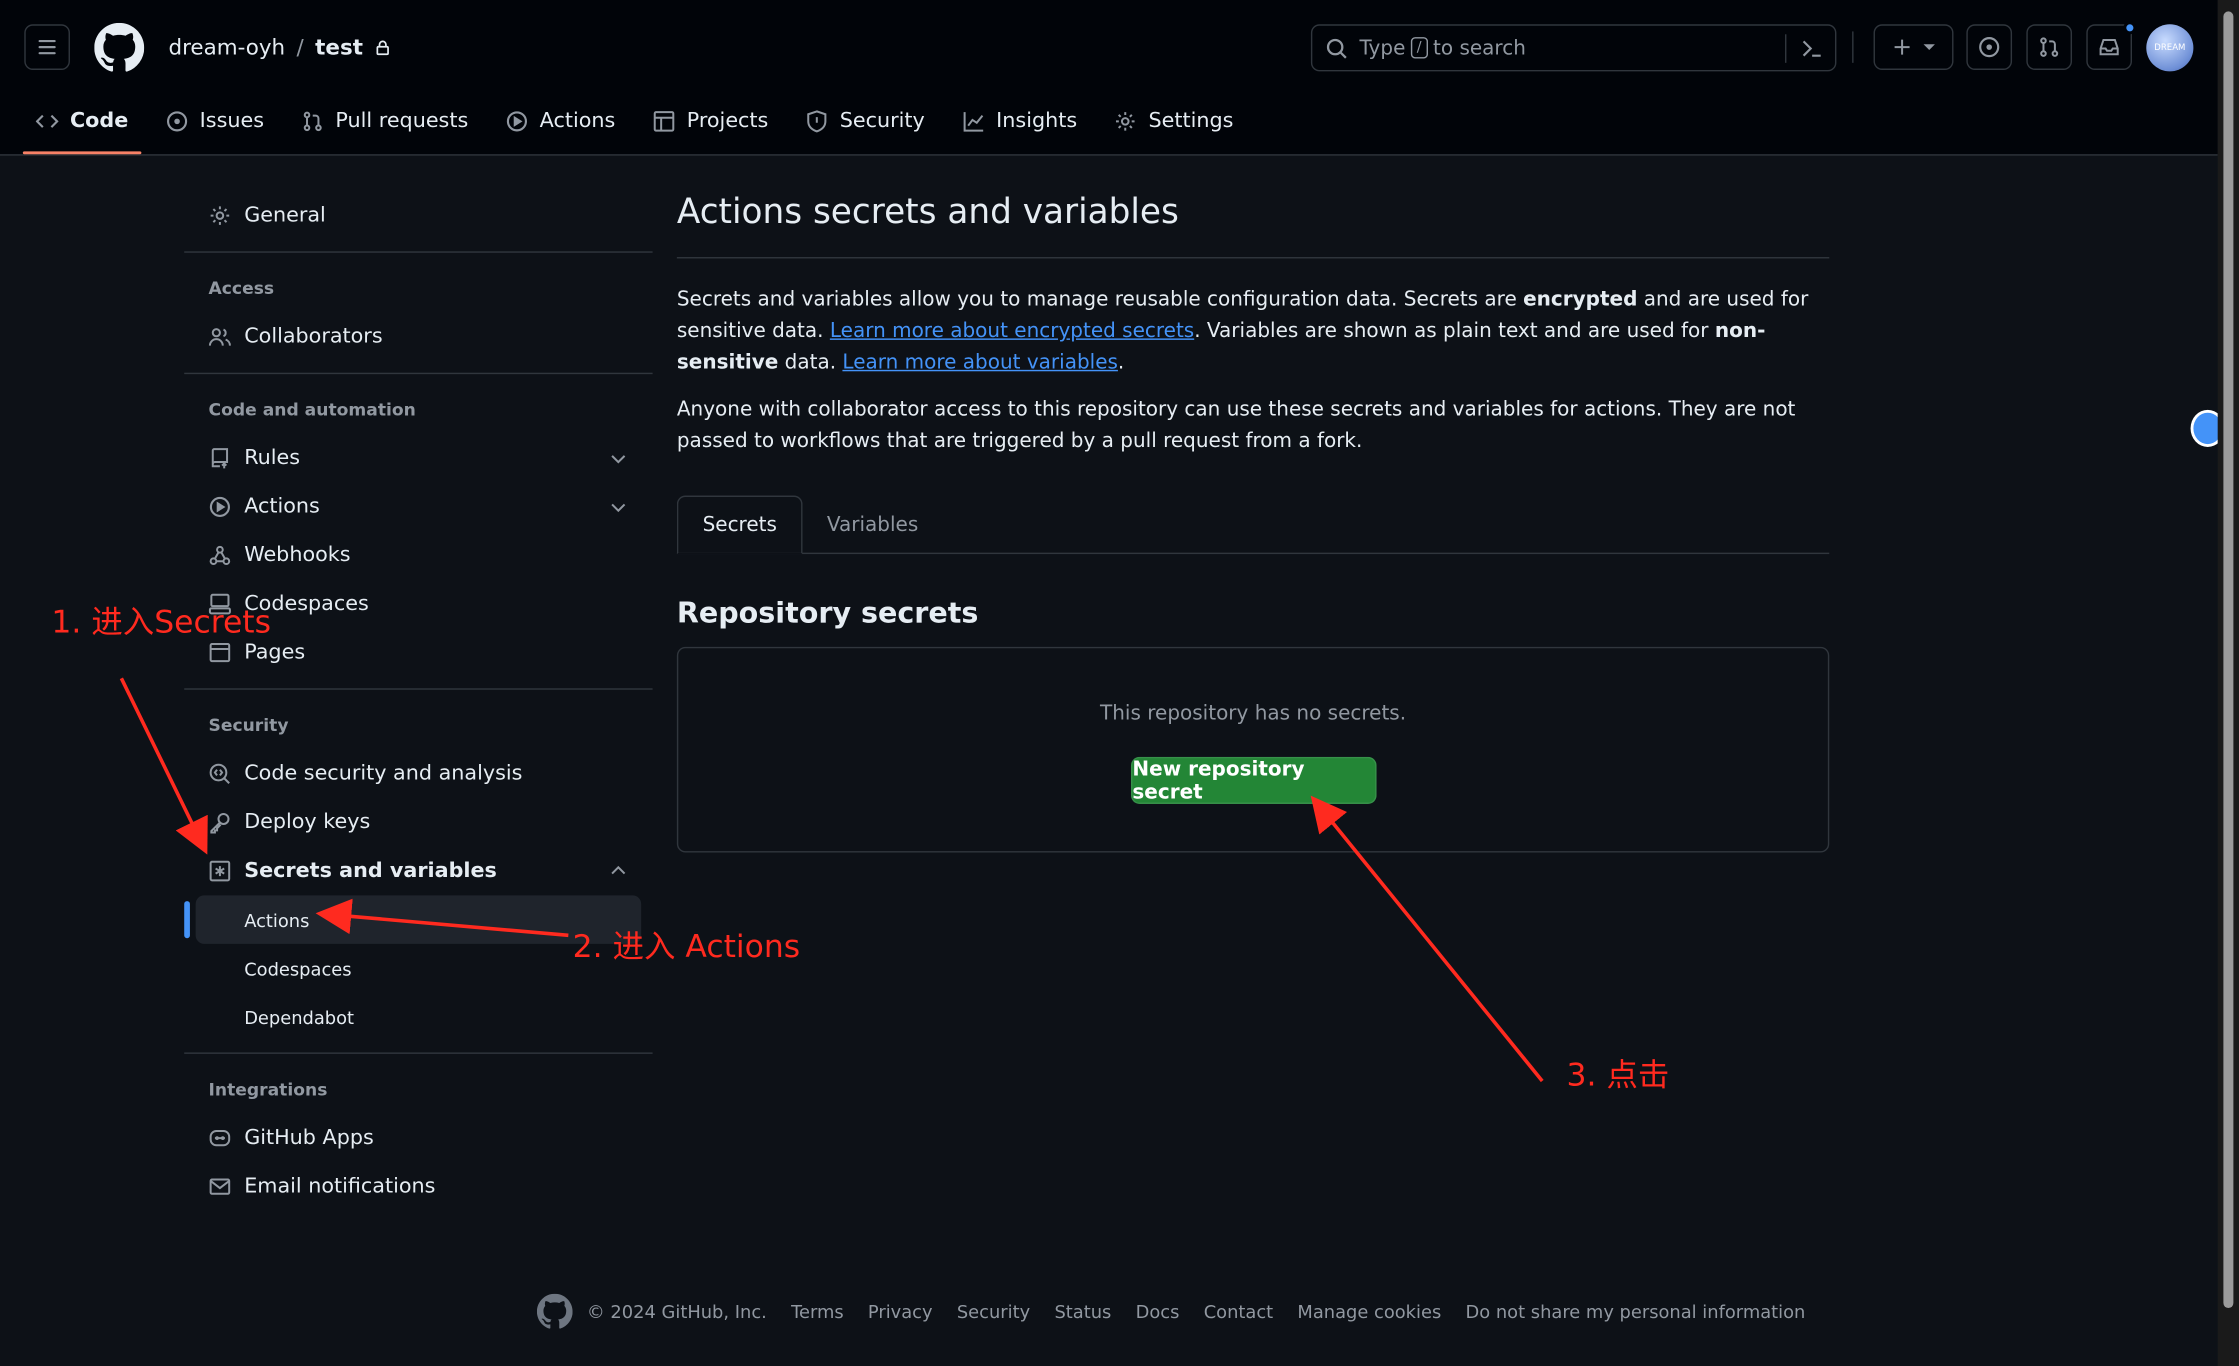 This screenshot has width=2239, height=1366. I want to click on scrollbar-thumb, so click(2228, 660).